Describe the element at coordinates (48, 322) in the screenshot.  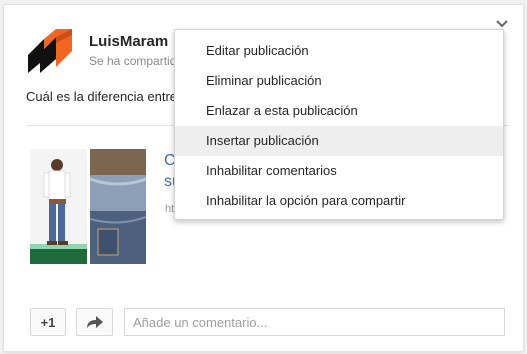
I see `plus-one-button: +1` at that location.